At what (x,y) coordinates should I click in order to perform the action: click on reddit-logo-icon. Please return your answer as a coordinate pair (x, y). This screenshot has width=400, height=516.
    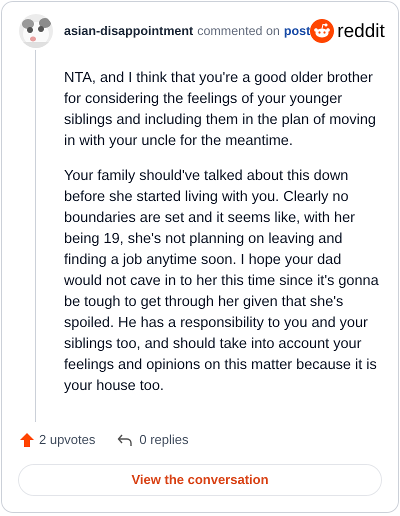
    Looking at the image, I should click on (322, 31).